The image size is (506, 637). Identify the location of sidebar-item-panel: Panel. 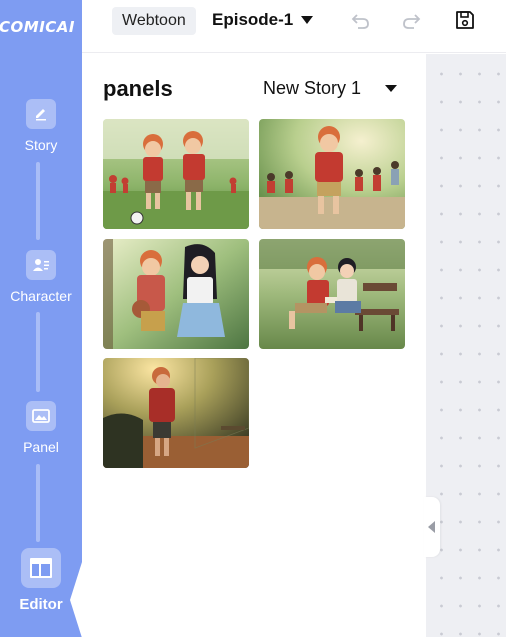
(41, 428).